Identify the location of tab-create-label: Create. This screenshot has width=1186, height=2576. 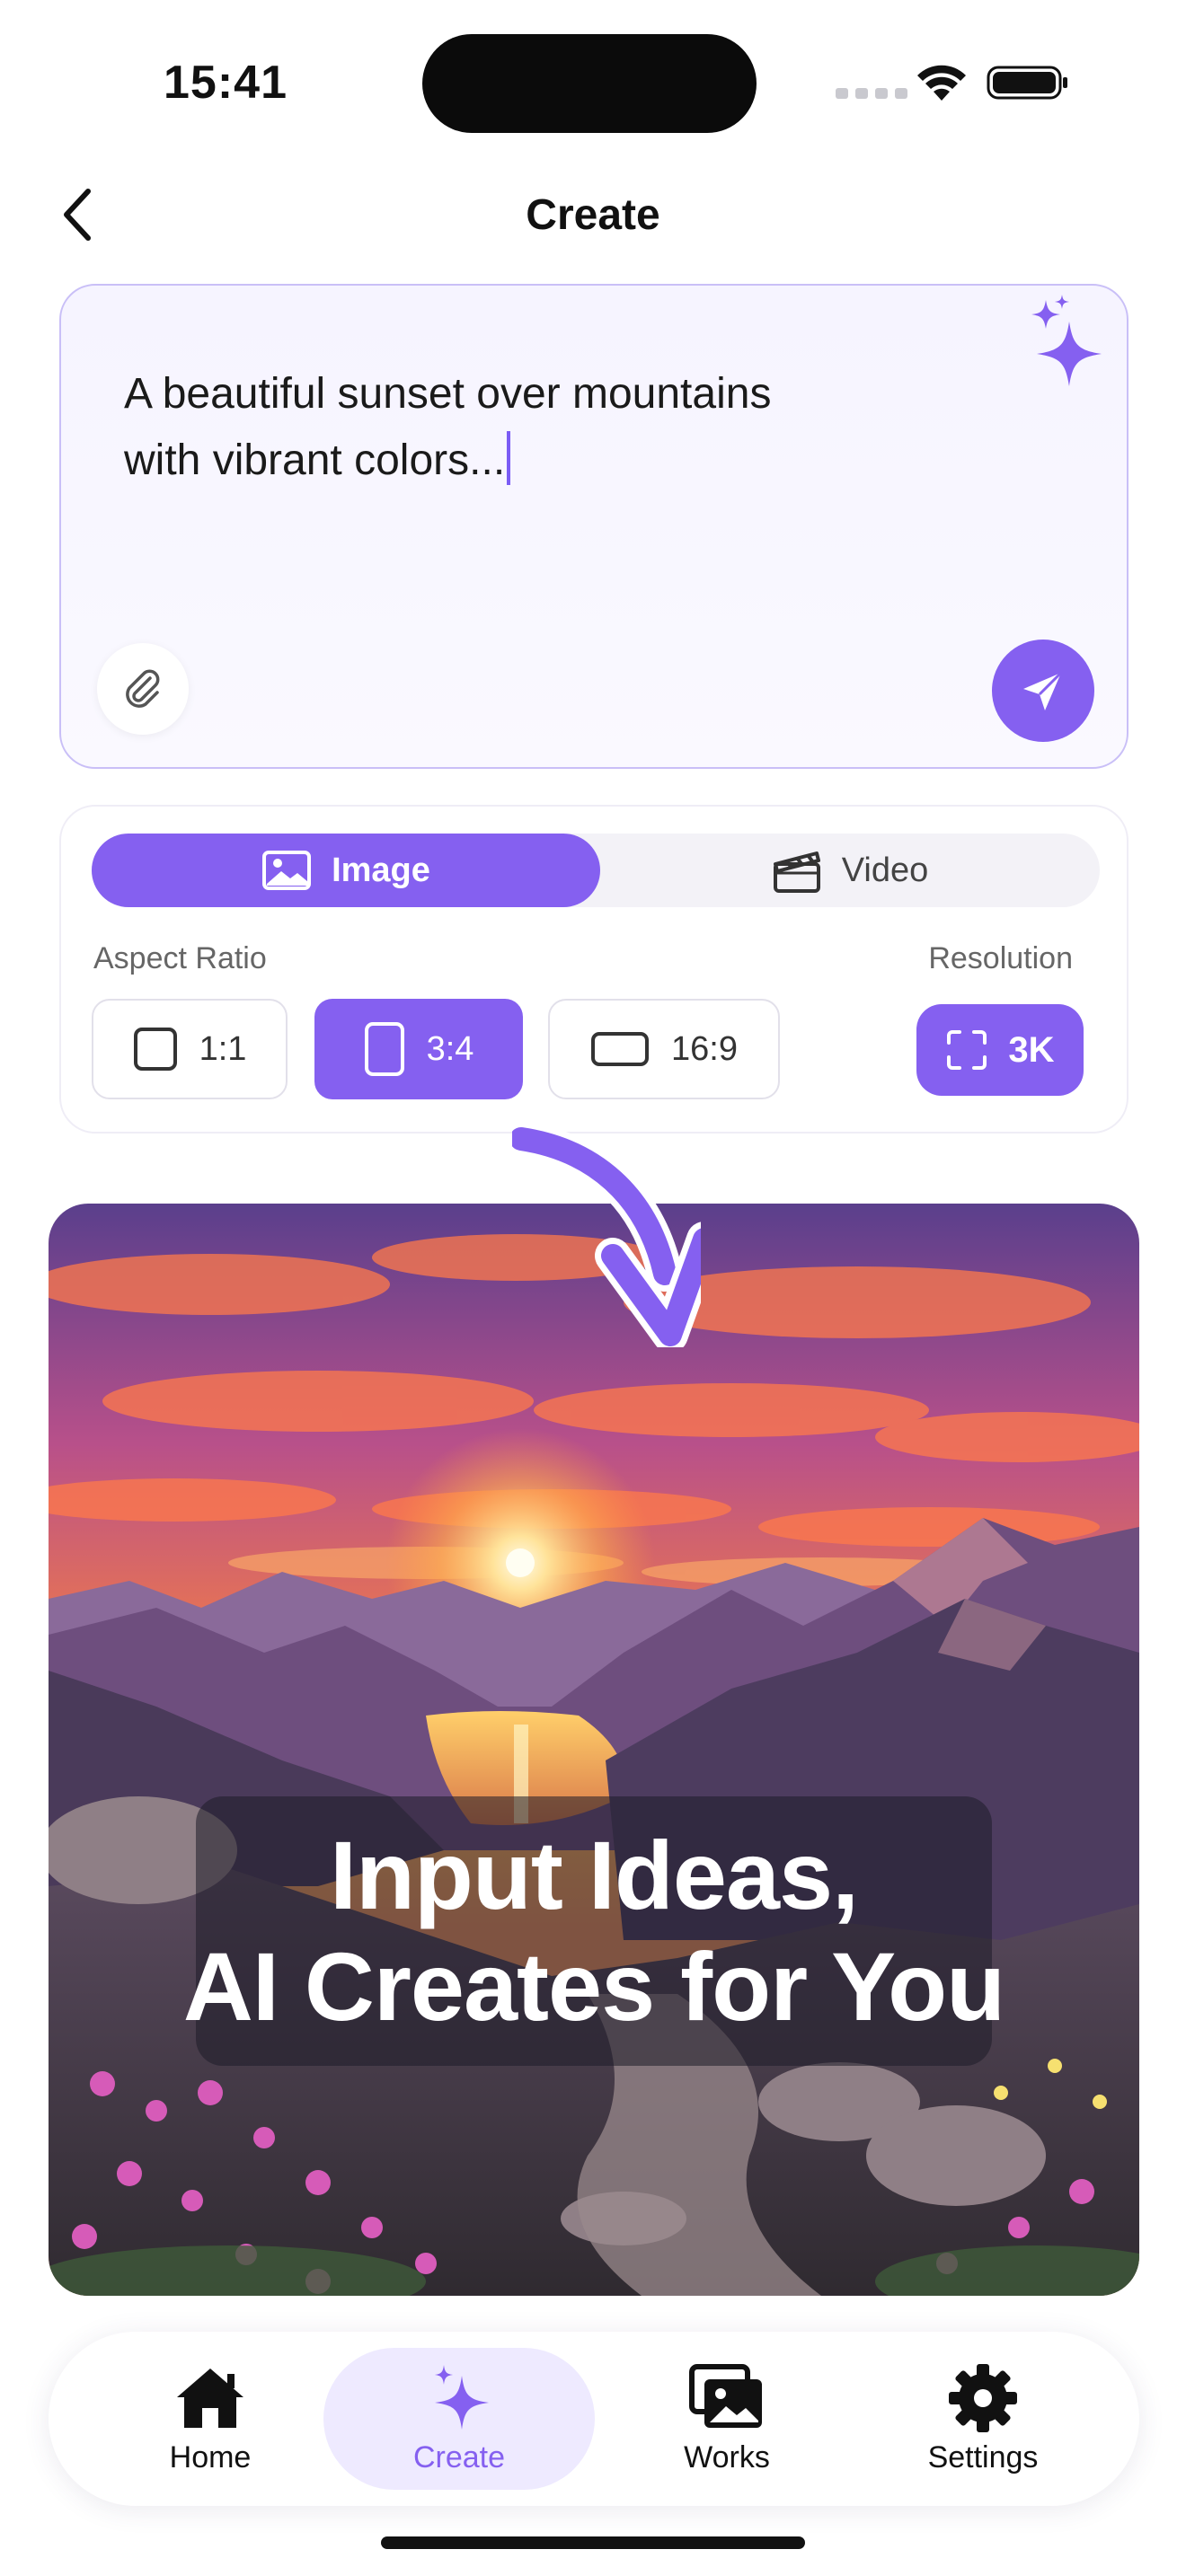
(459, 2457).